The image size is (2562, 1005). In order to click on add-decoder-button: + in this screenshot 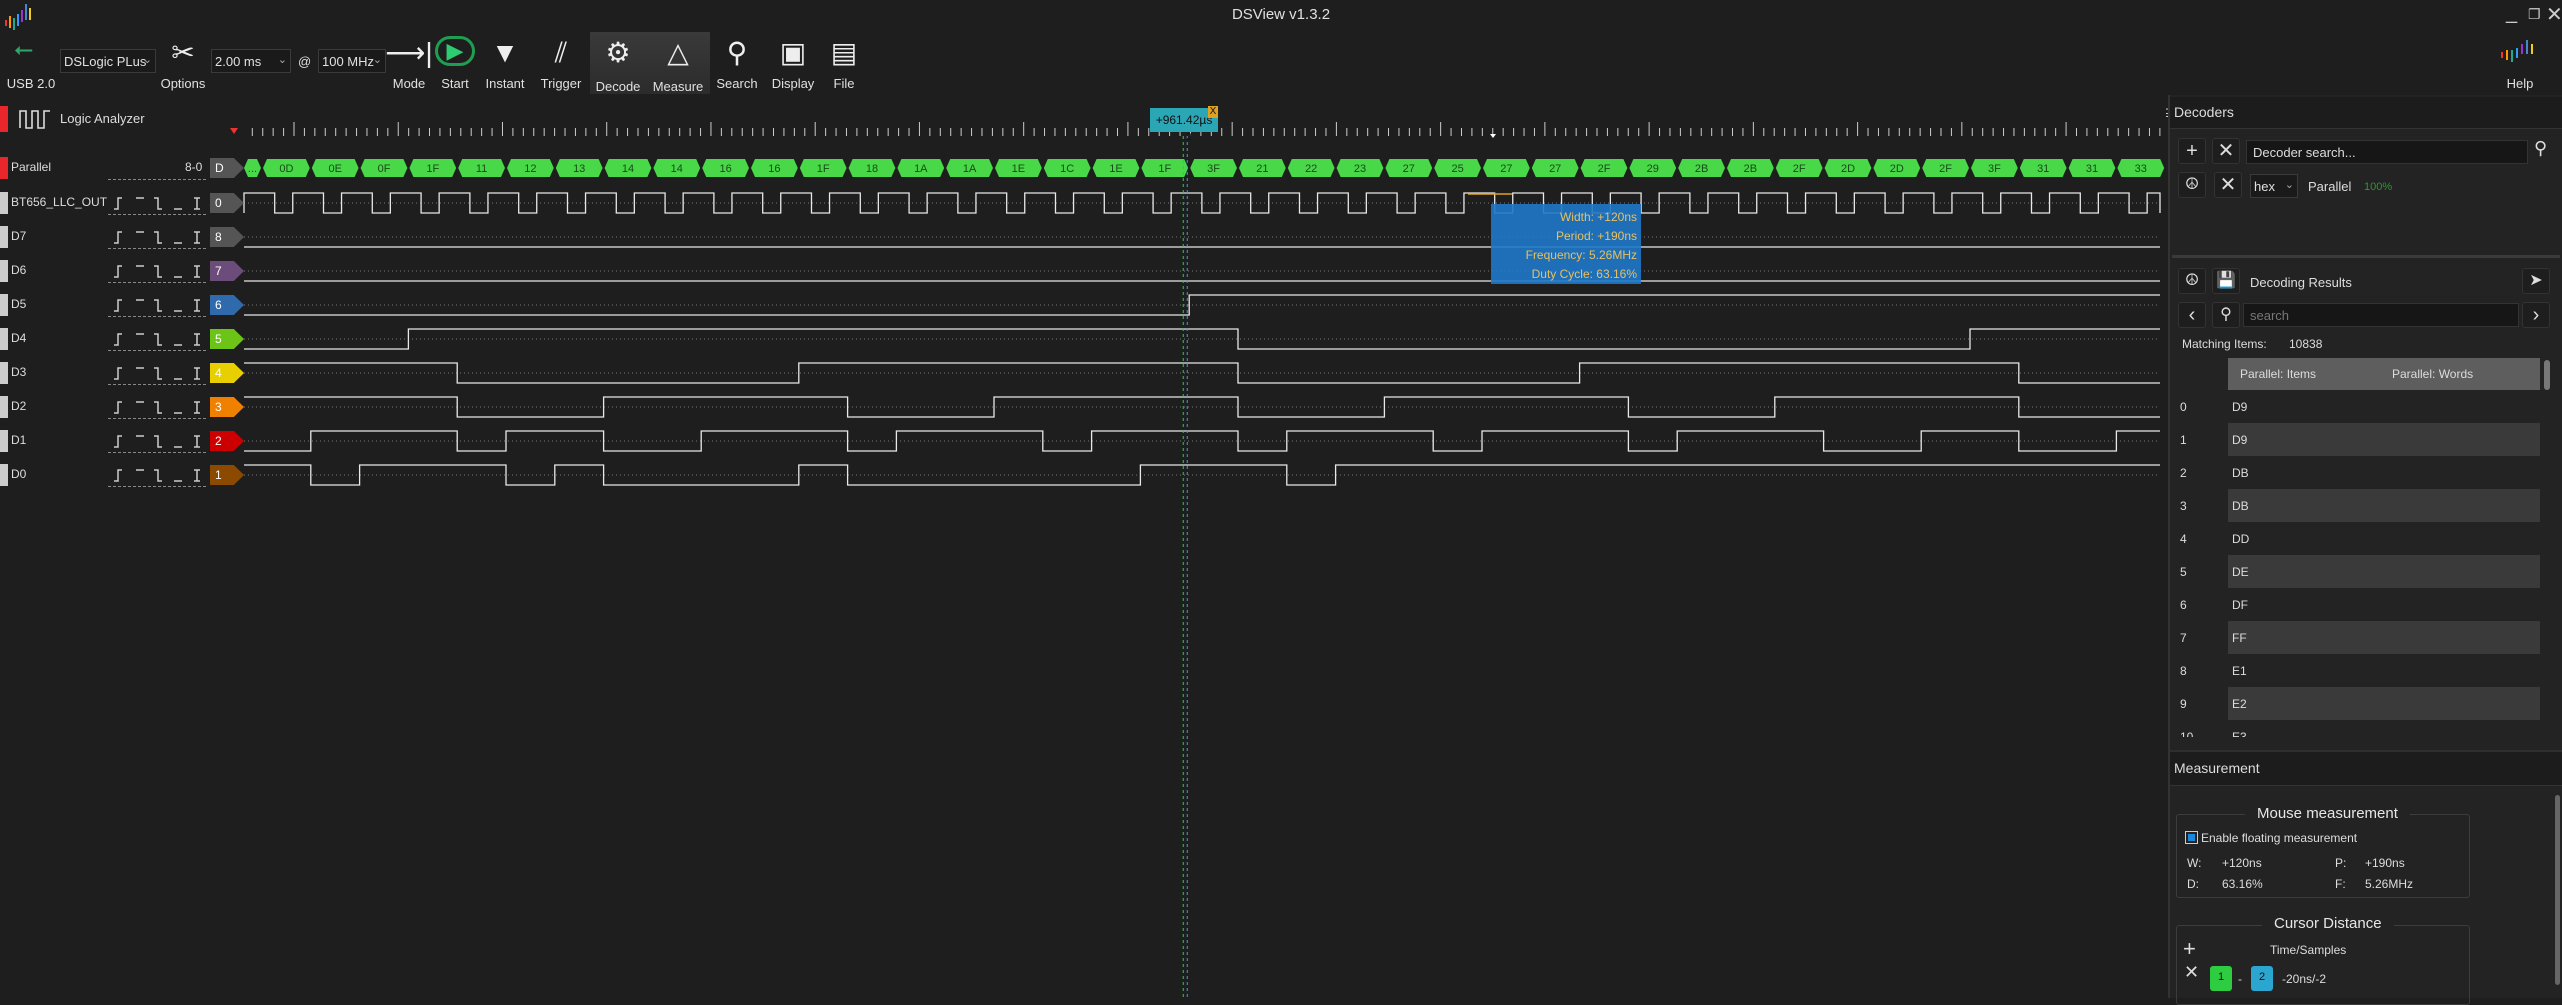, I will do `click(2192, 151)`.